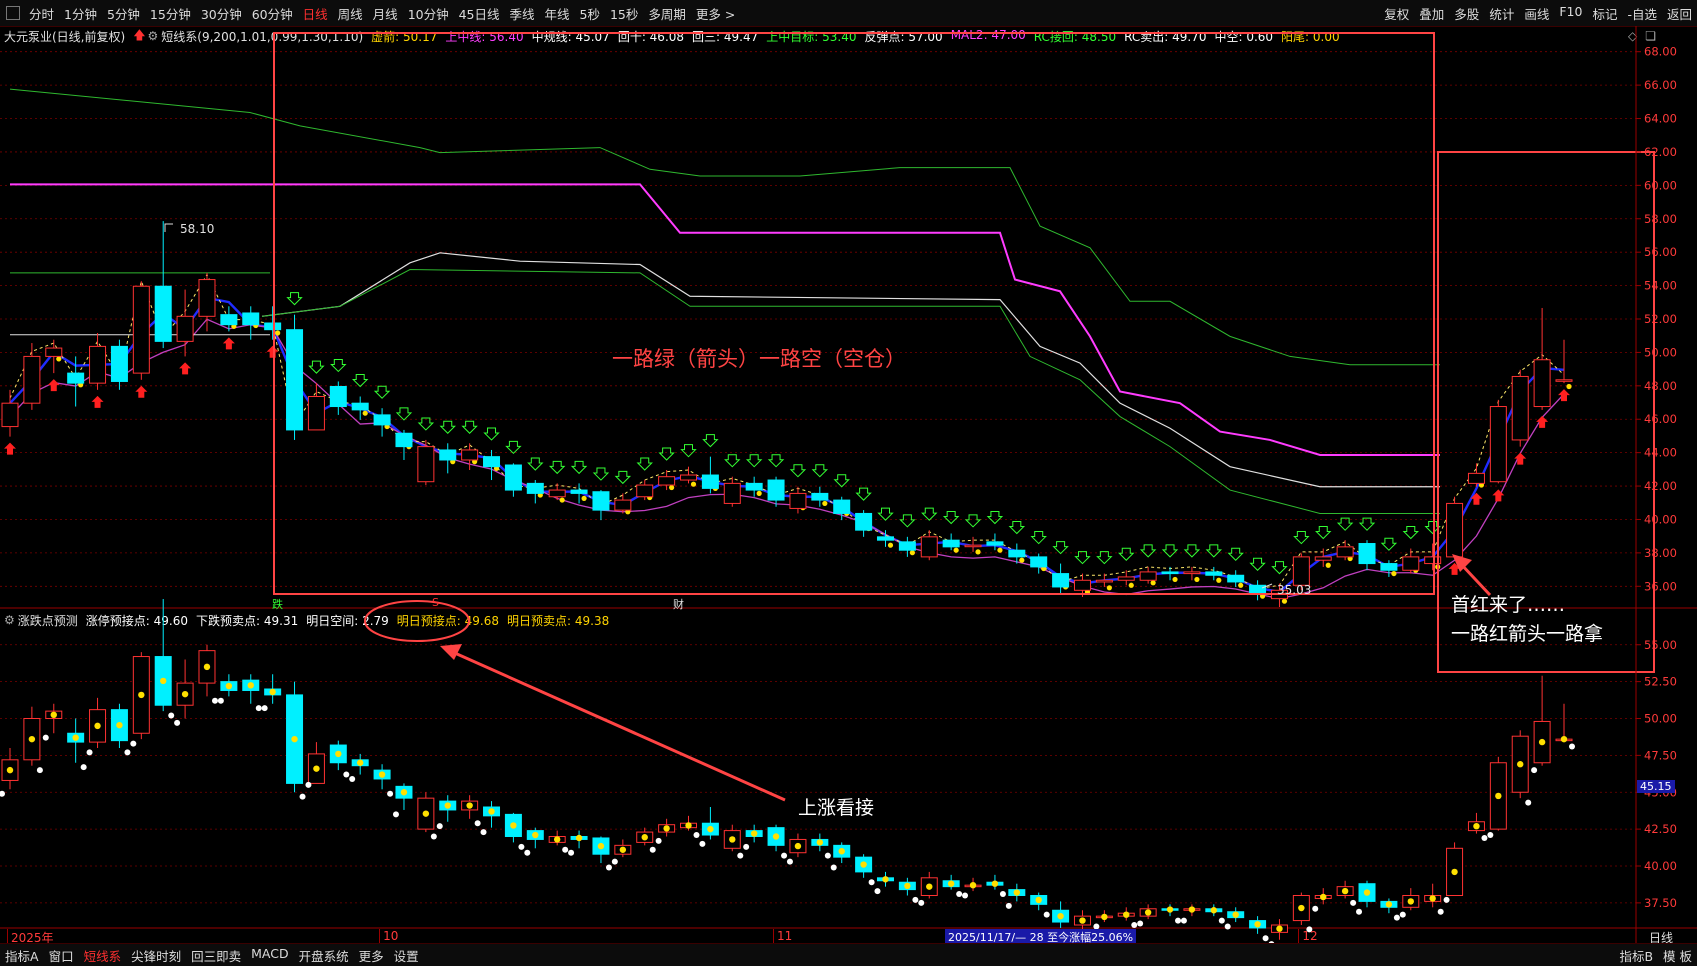 The height and width of the screenshot is (966, 1697). Describe the element at coordinates (22, 955) in the screenshot. I see `bottom-tab-0: 指标A` at that location.